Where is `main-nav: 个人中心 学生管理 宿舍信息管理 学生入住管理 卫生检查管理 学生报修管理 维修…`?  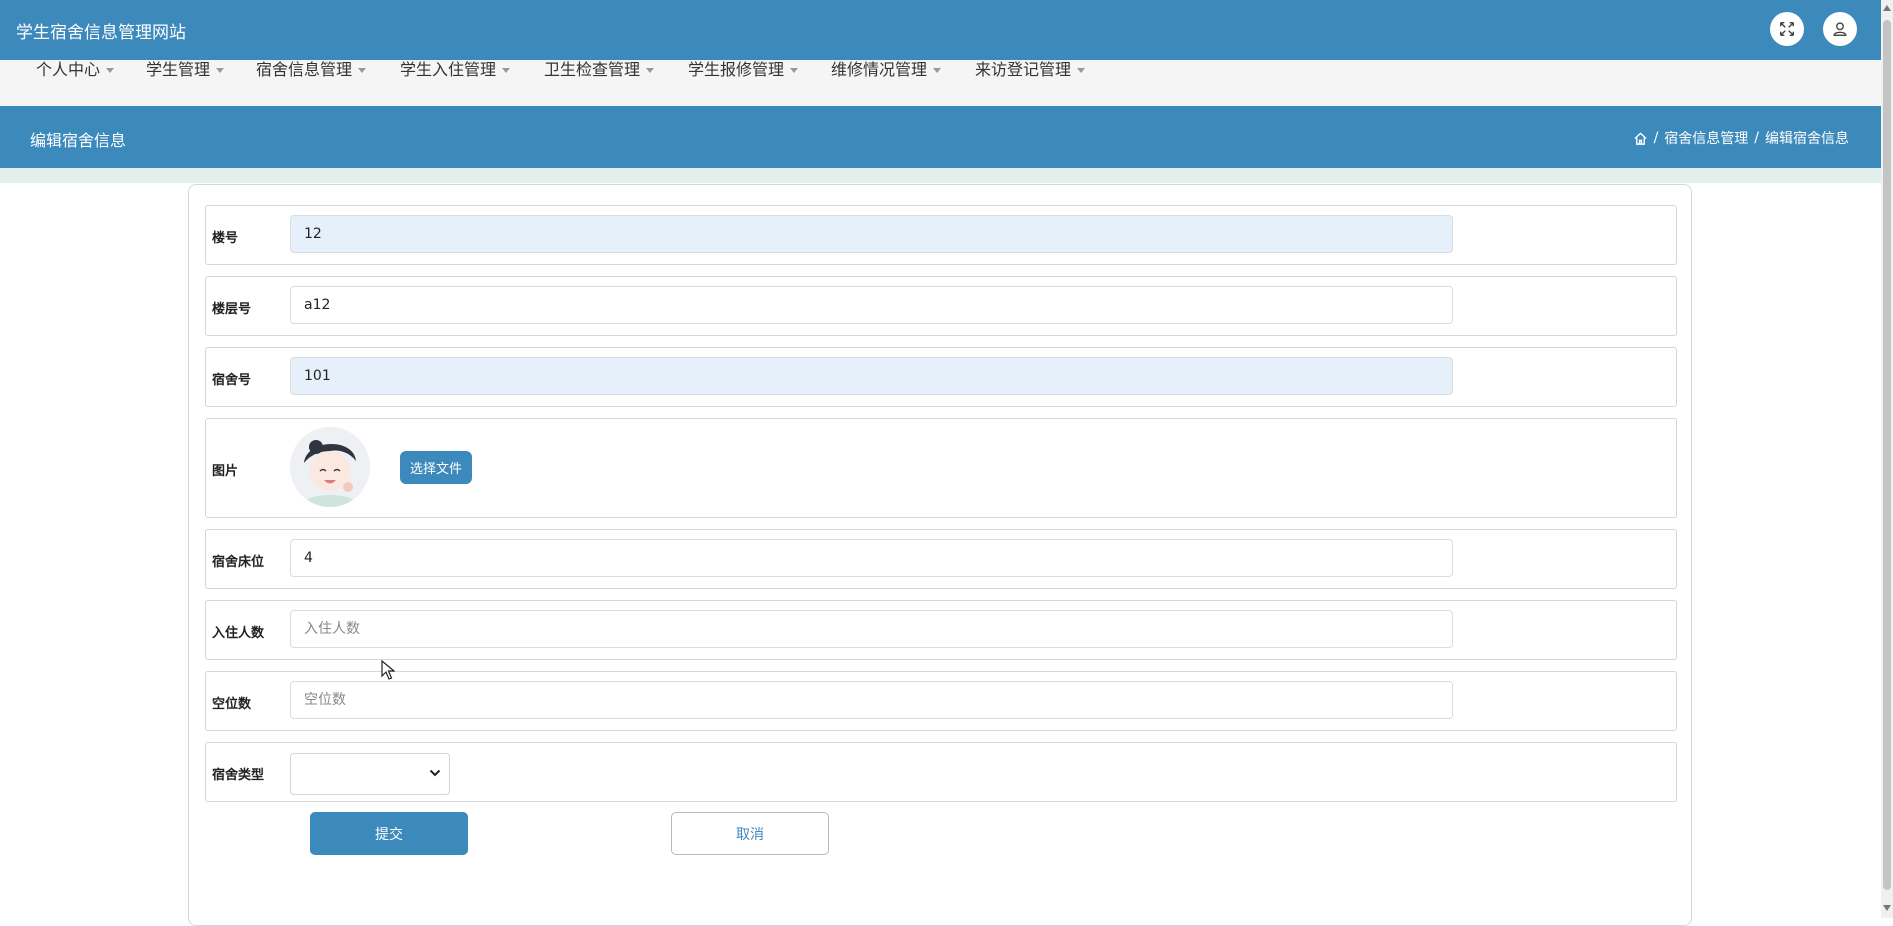 main-nav: 个人中心 学生管理 宿舍信息管理 学生入住管理 卫生检查管理 学生报修管理 维修… is located at coordinates (940, 83).